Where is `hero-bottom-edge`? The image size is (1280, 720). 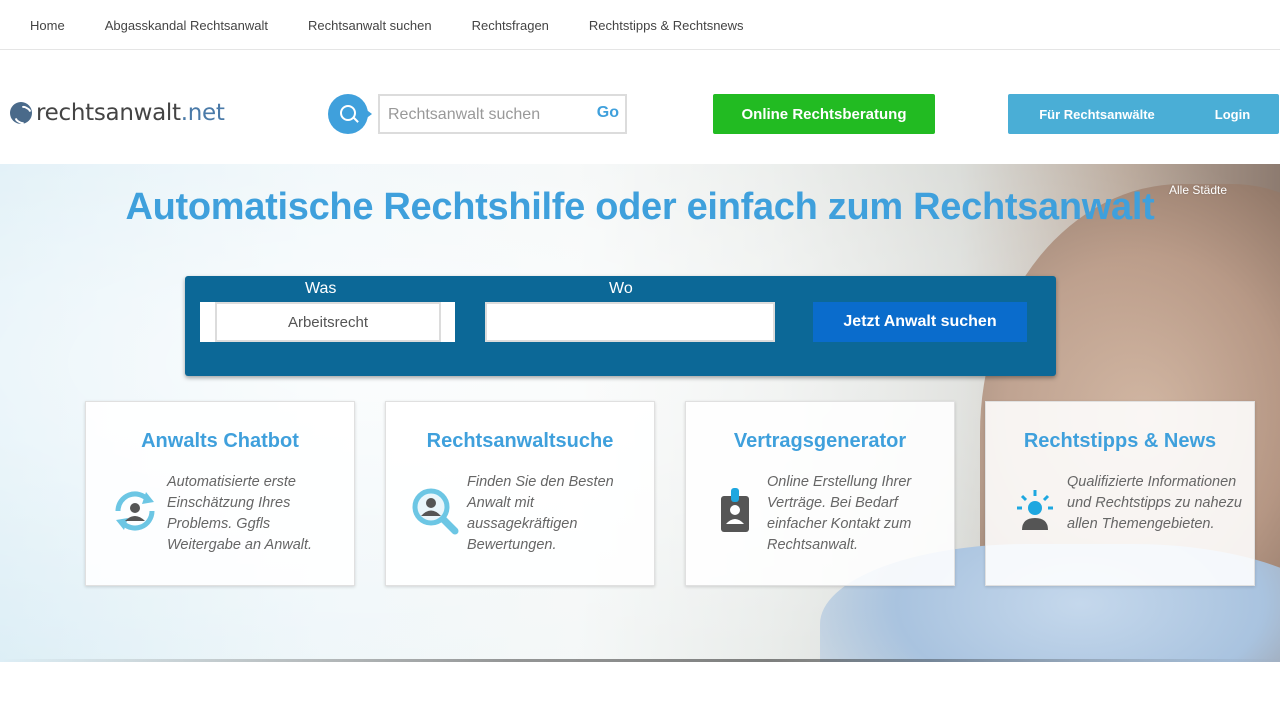
hero-bottom-edge is located at coordinates (640, 660).